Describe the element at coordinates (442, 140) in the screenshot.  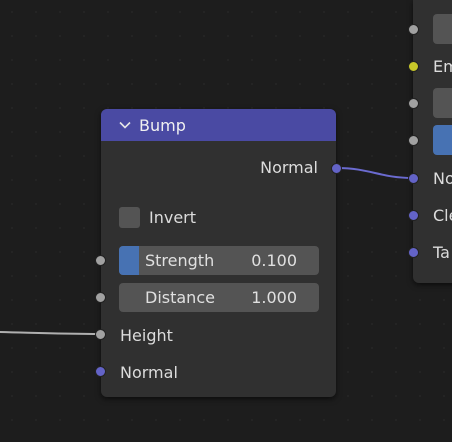
I see `color-field` at that location.